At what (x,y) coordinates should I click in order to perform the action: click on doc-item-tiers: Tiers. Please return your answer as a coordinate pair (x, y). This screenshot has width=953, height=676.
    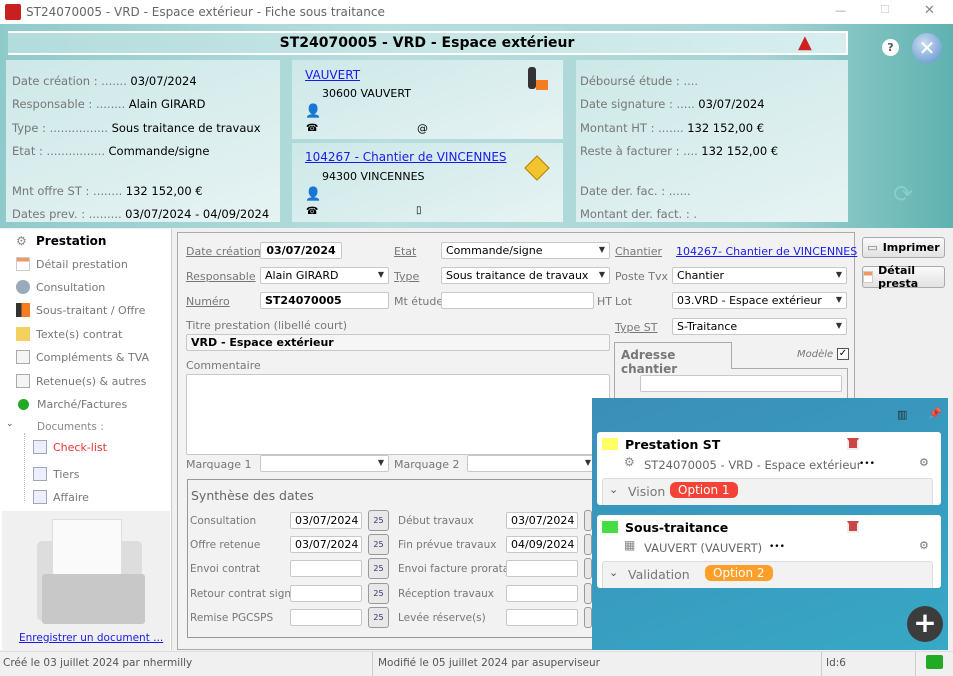
    Looking at the image, I should click on (56, 474).